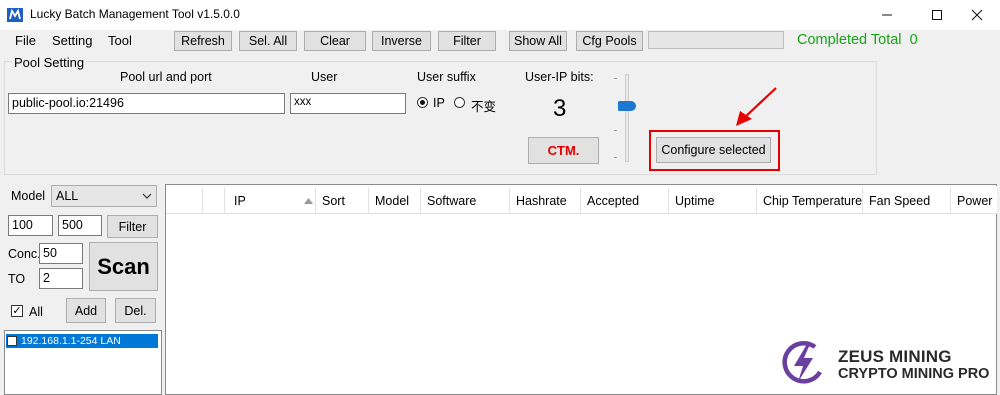 Image resolution: width=1000 pixels, height=395 pixels. I want to click on window-title: Lucky Batch Management Tool v1.5.0.0, so click(135, 14).